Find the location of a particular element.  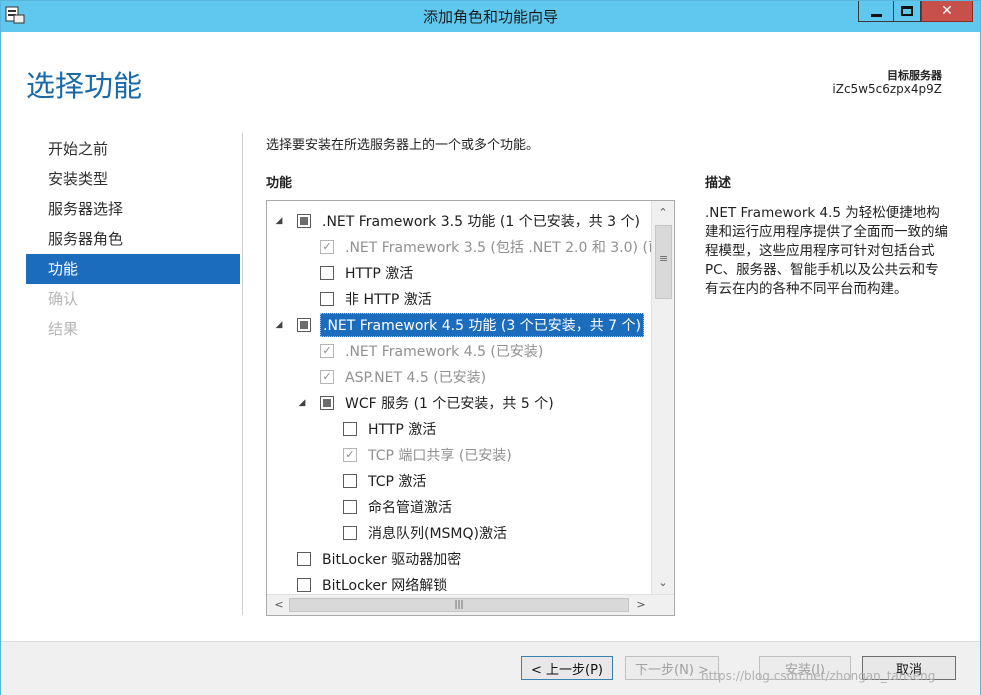

nav-item-before-you-begin: 开始之前 is located at coordinates (133, 149).